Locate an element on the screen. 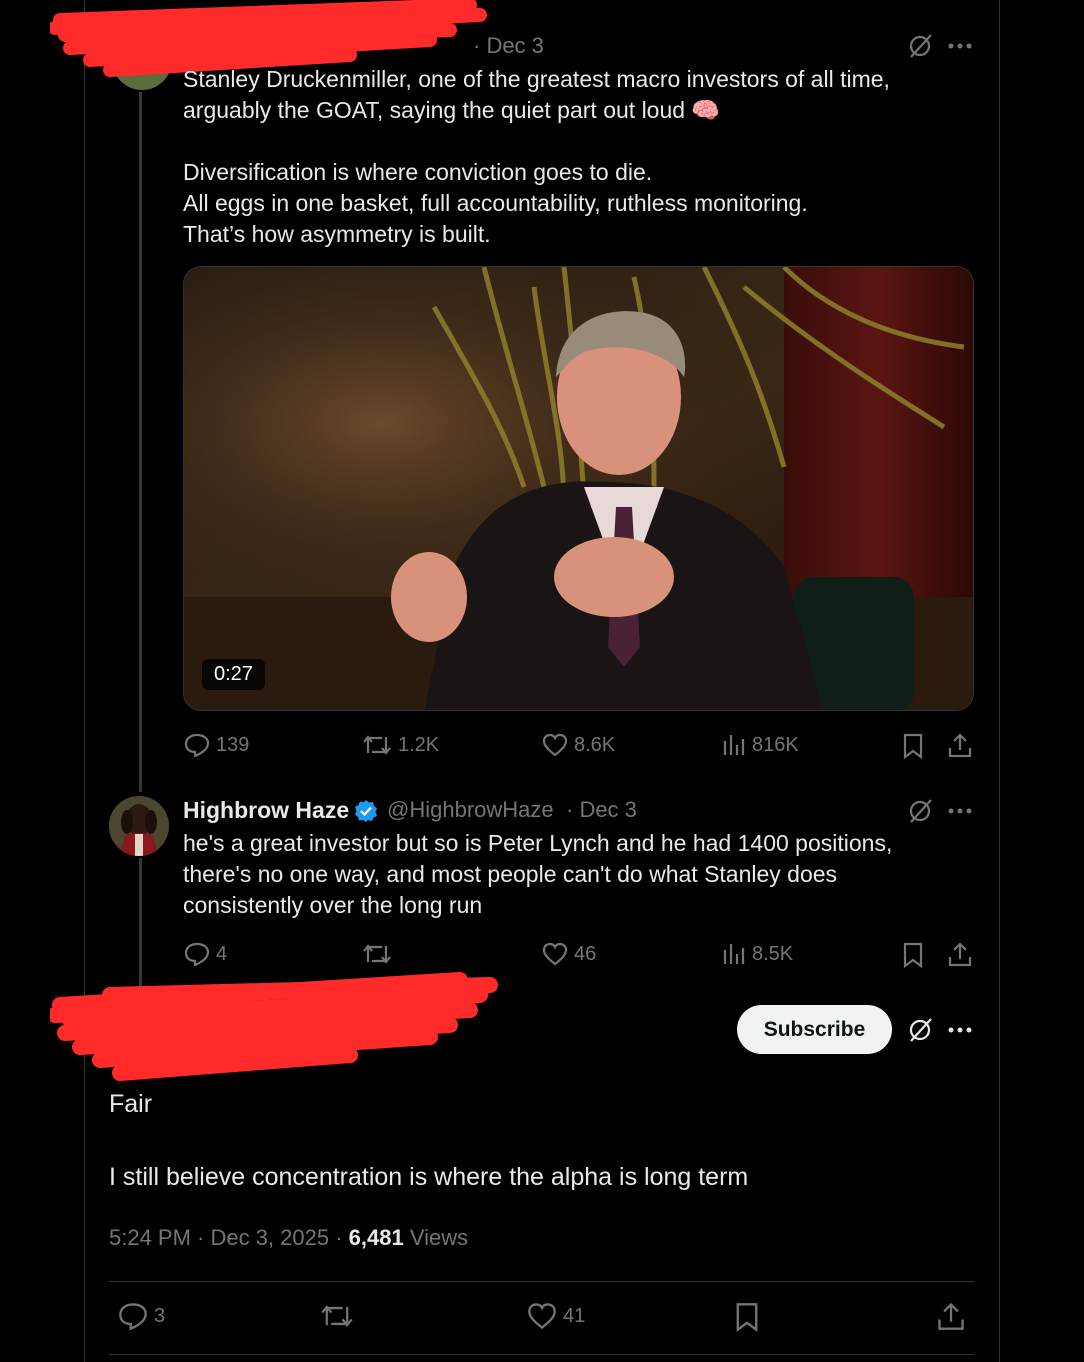 The width and height of the screenshot is (1084, 1362). author-handle: @HighbrowHaze is located at coordinates (470, 810).